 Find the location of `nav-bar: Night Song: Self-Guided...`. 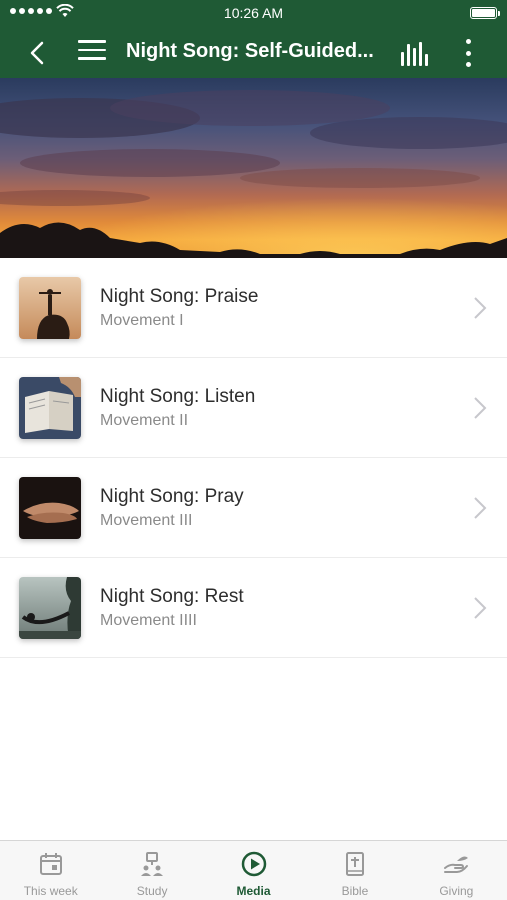

nav-bar: Night Song: Self-Guided... is located at coordinates (253, 52).